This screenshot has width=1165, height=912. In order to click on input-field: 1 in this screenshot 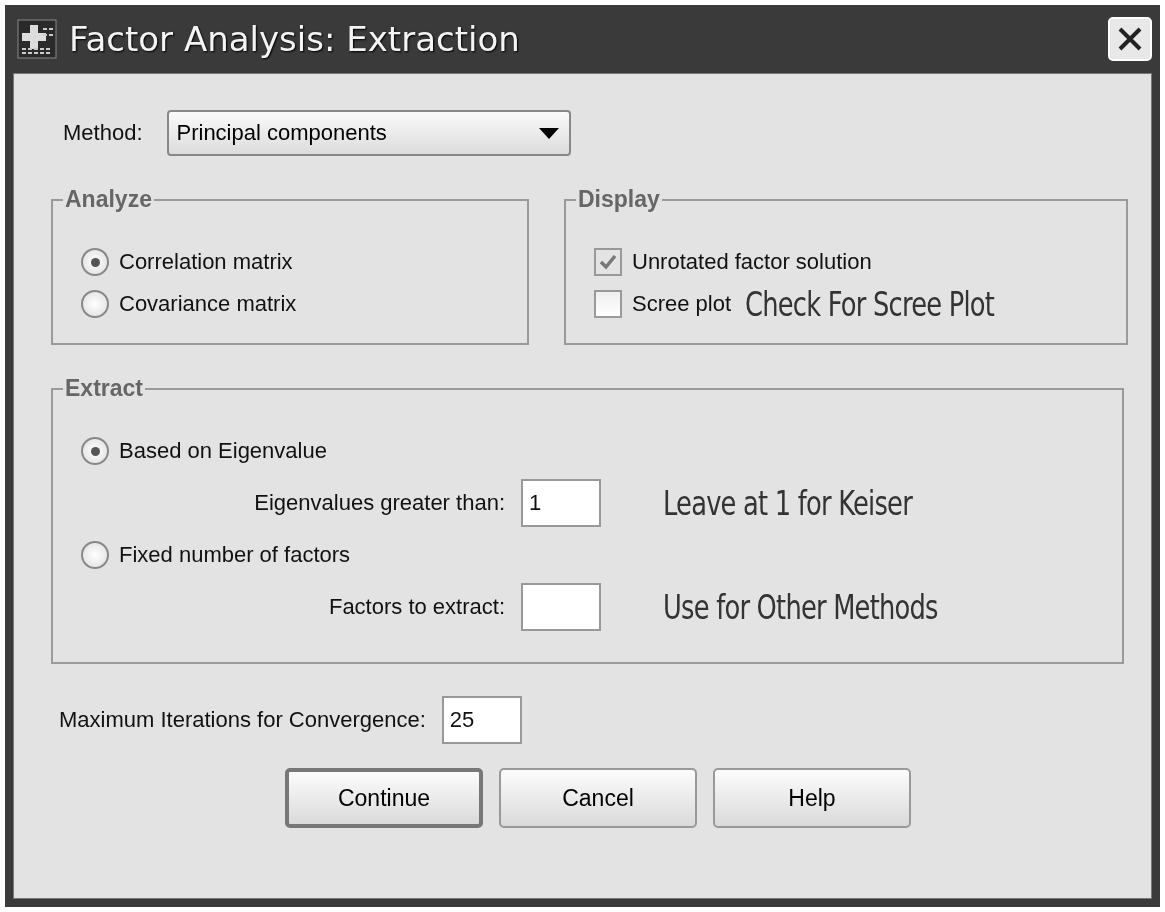, I will do `click(561, 503)`.